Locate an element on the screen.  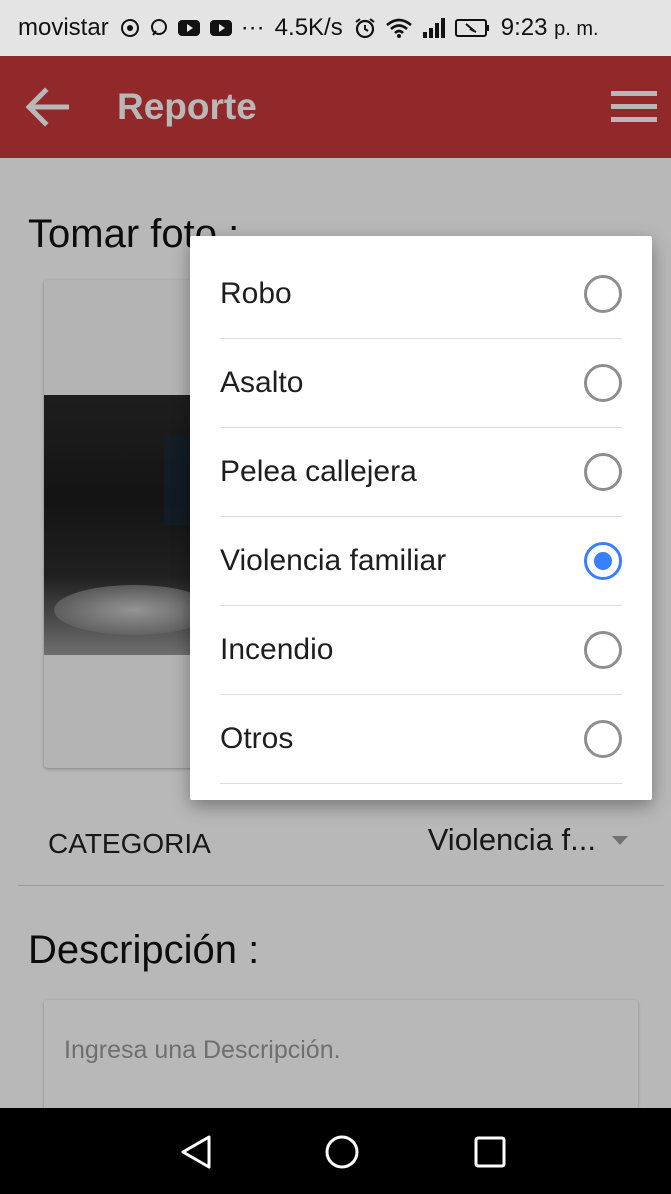
clock-time: 9:23 is located at coordinates (524, 27).